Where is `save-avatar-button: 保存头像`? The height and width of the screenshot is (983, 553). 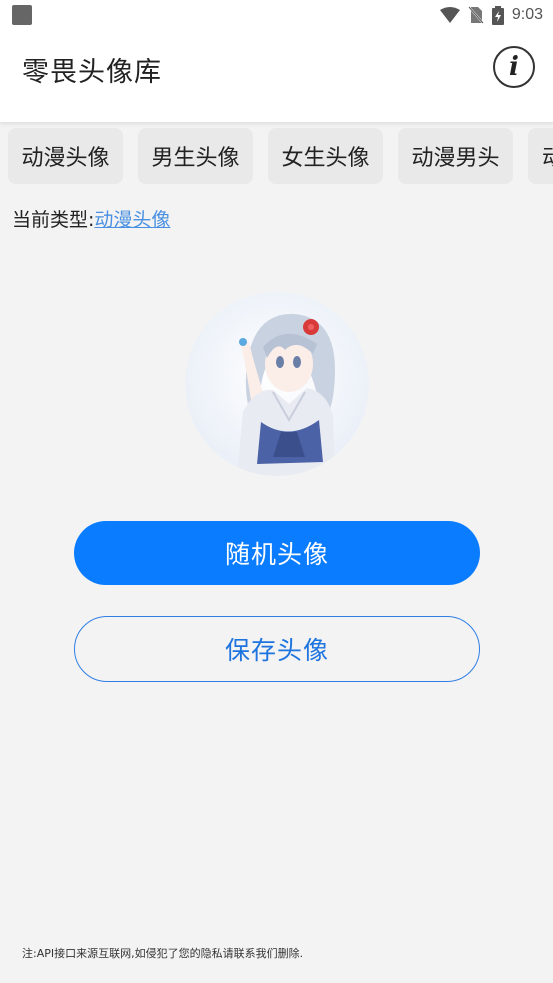 save-avatar-button: 保存头像 is located at coordinates (277, 649).